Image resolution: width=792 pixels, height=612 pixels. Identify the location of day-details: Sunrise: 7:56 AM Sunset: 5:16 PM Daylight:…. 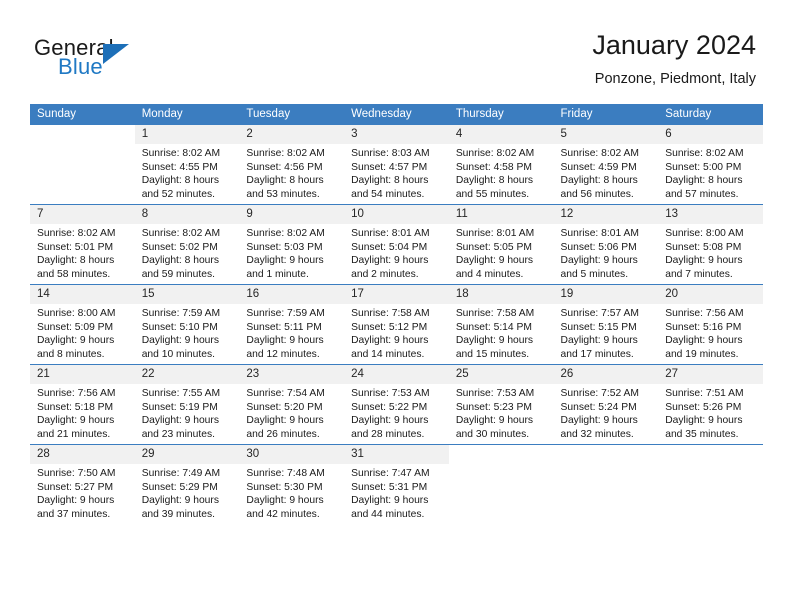
(710, 332).